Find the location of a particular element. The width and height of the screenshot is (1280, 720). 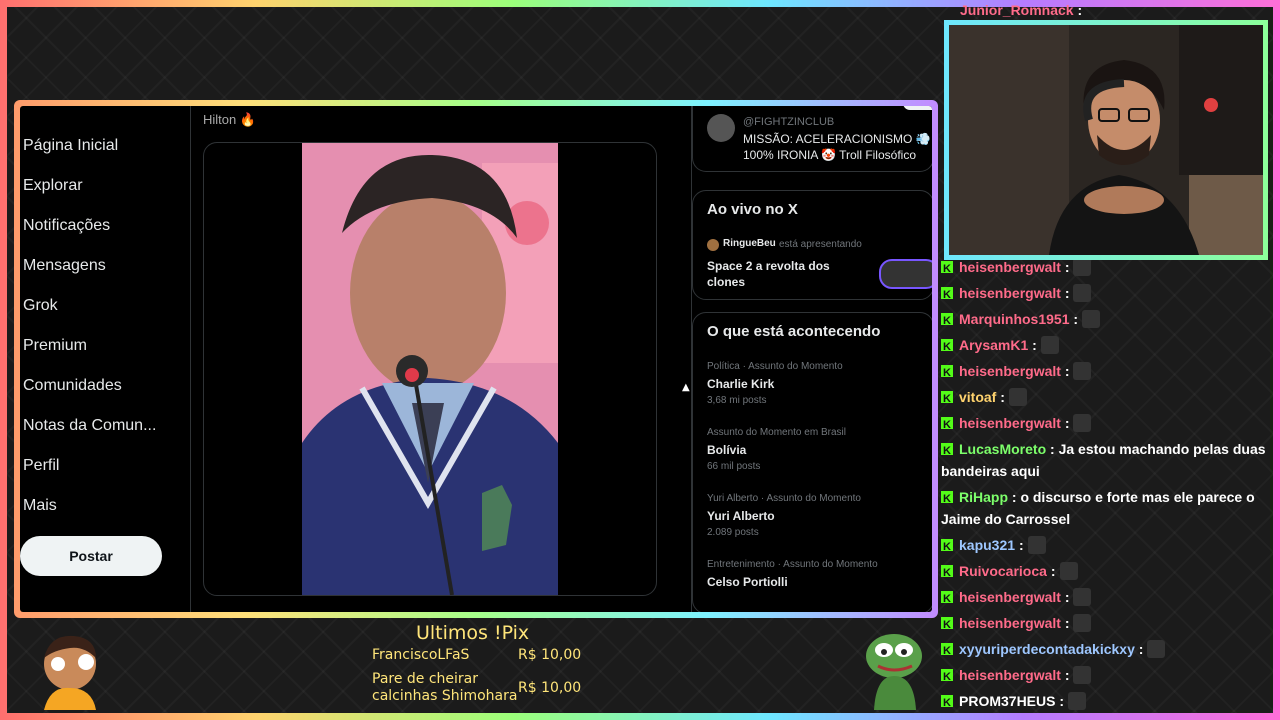

host-avatar is located at coordinates (713, 245).